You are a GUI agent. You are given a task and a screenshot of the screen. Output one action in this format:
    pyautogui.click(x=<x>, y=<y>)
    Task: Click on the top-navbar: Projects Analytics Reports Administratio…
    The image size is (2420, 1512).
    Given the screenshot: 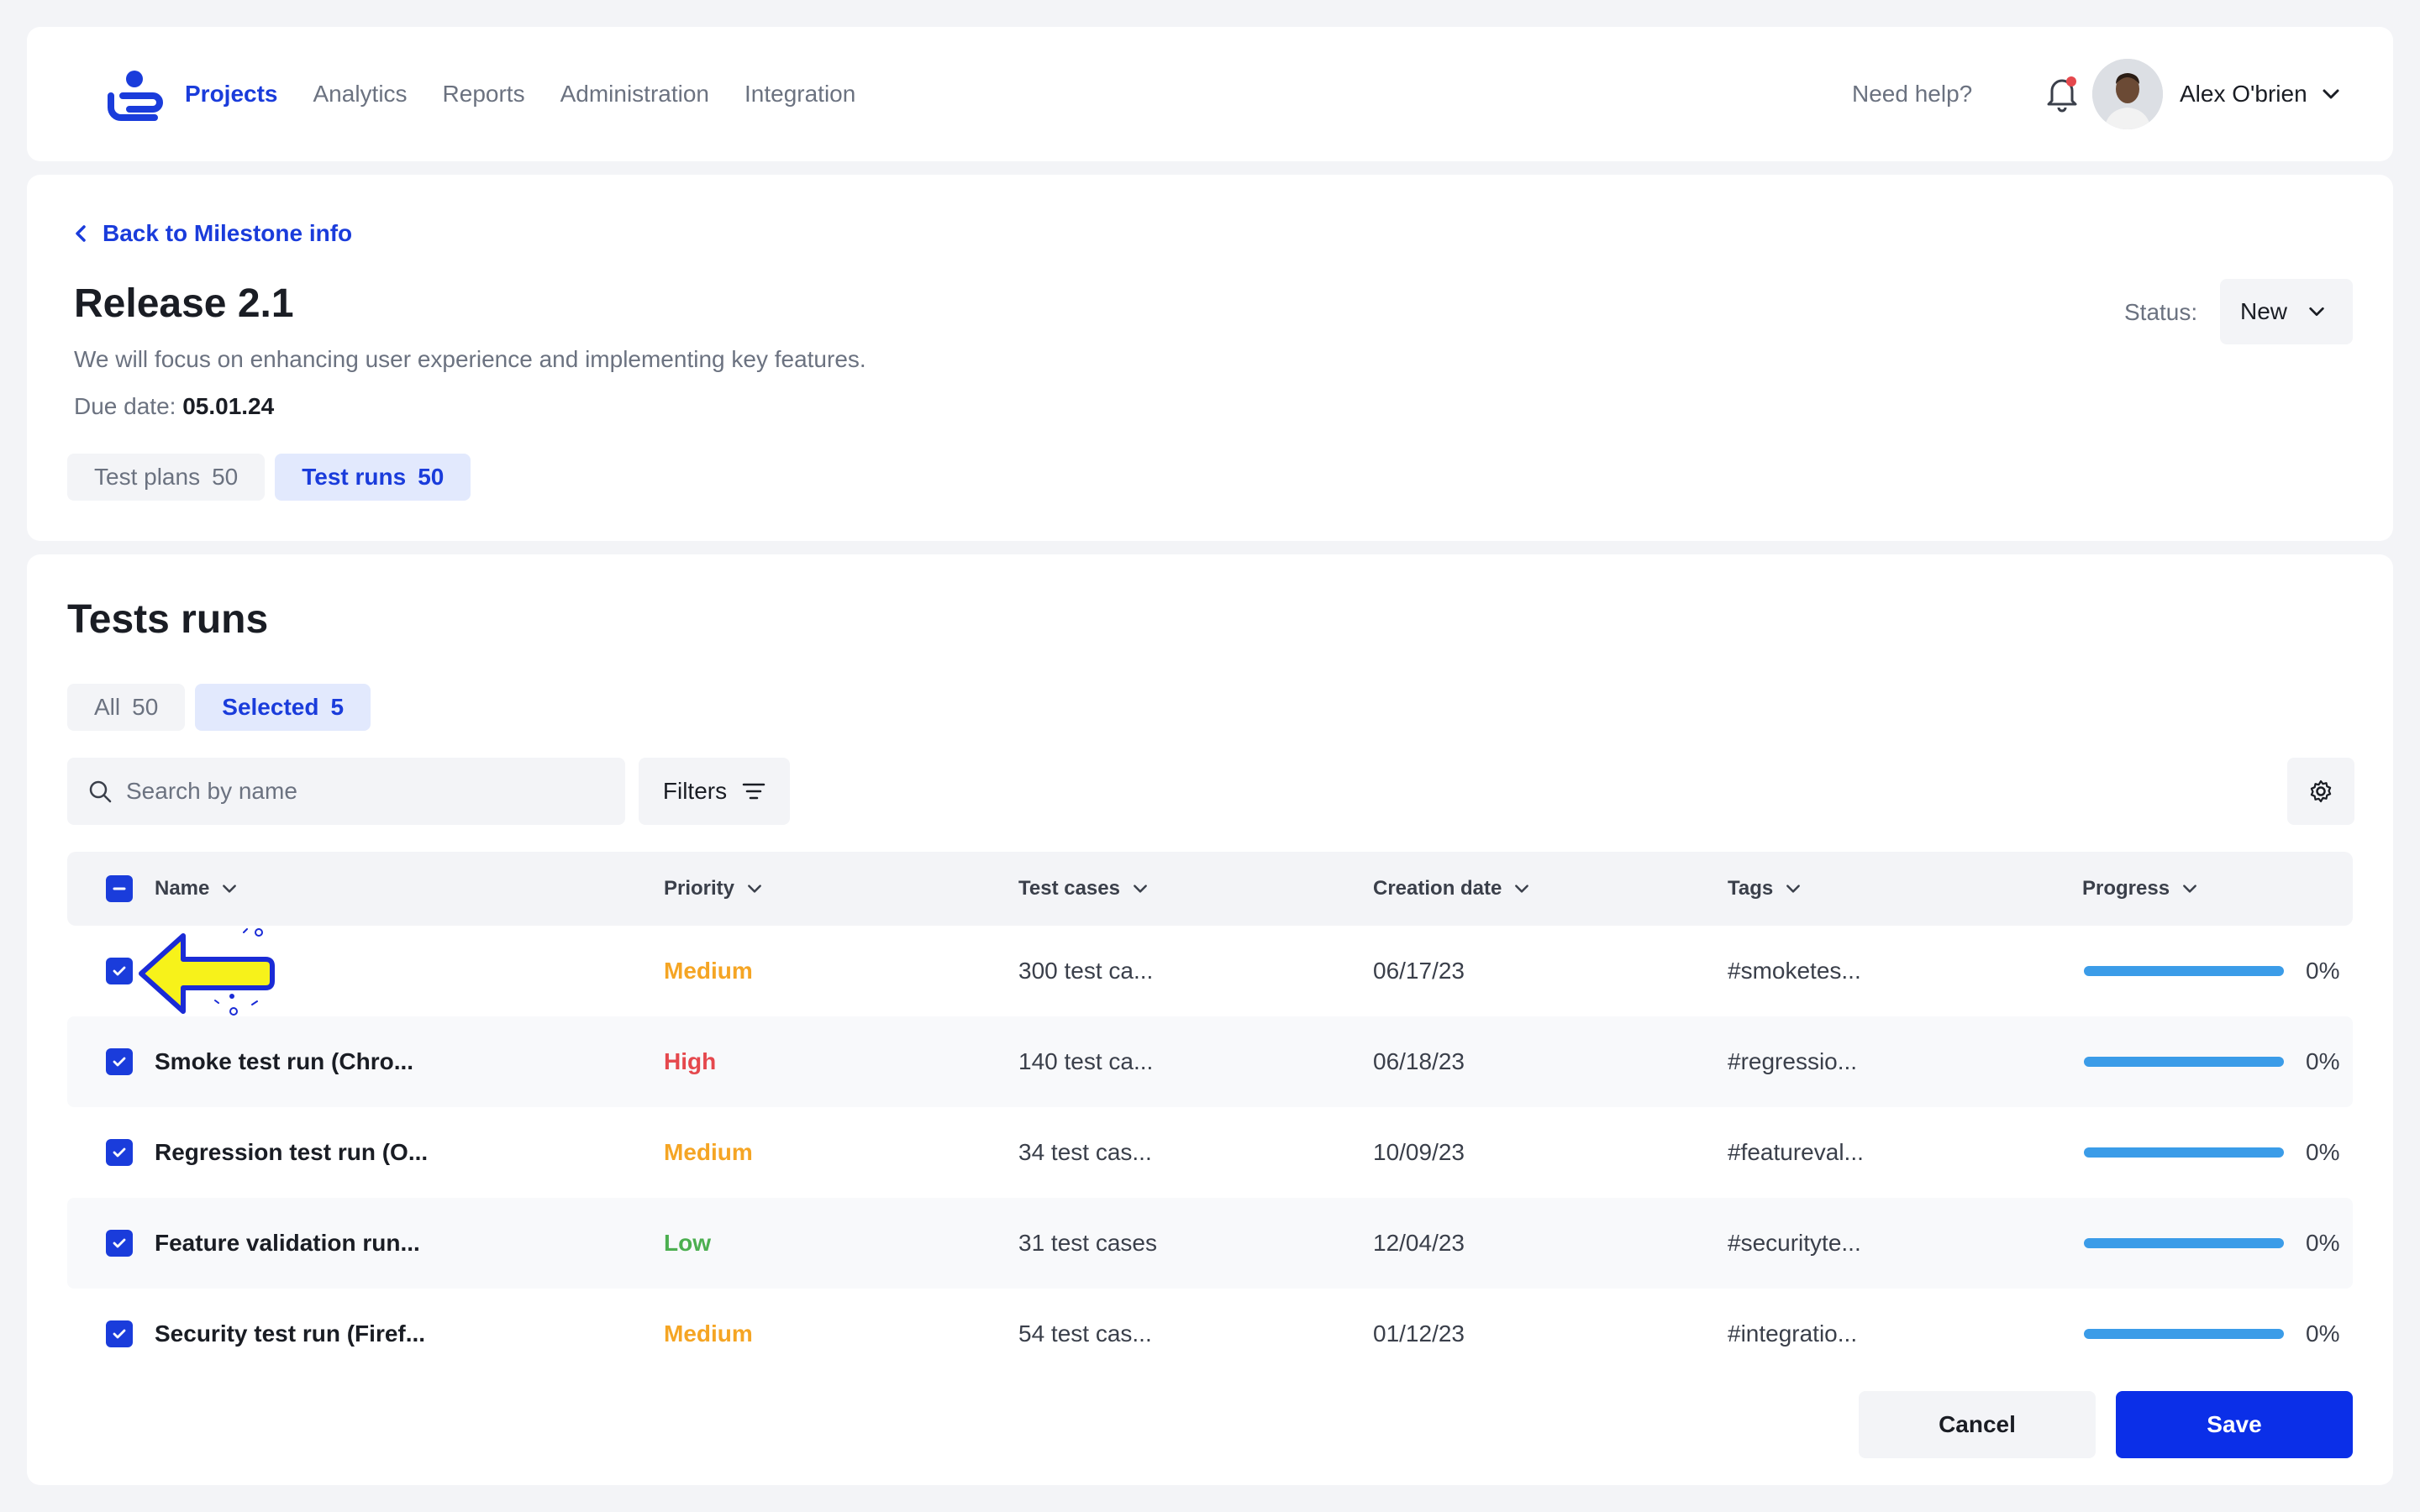 What is the action you would take?
    pyautogui.click(x=1210, y=94)
    